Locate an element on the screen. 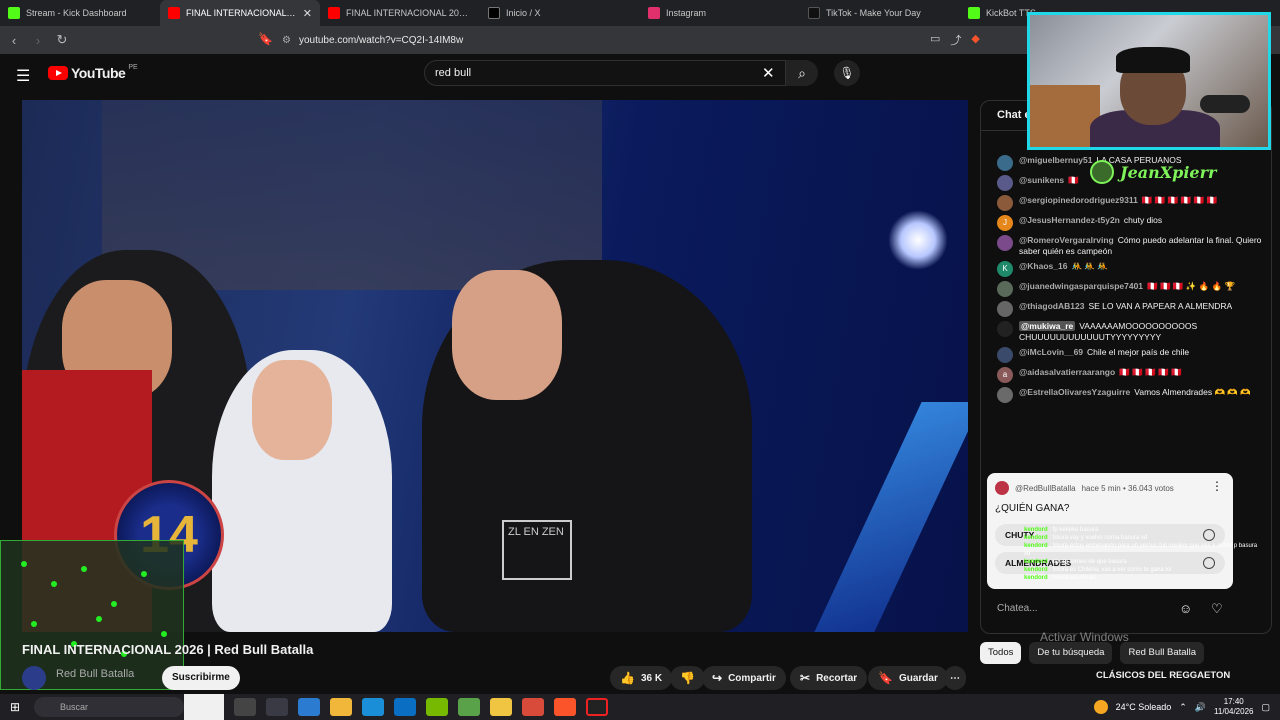  webcam-hair is located at coordinates (1153, 60).